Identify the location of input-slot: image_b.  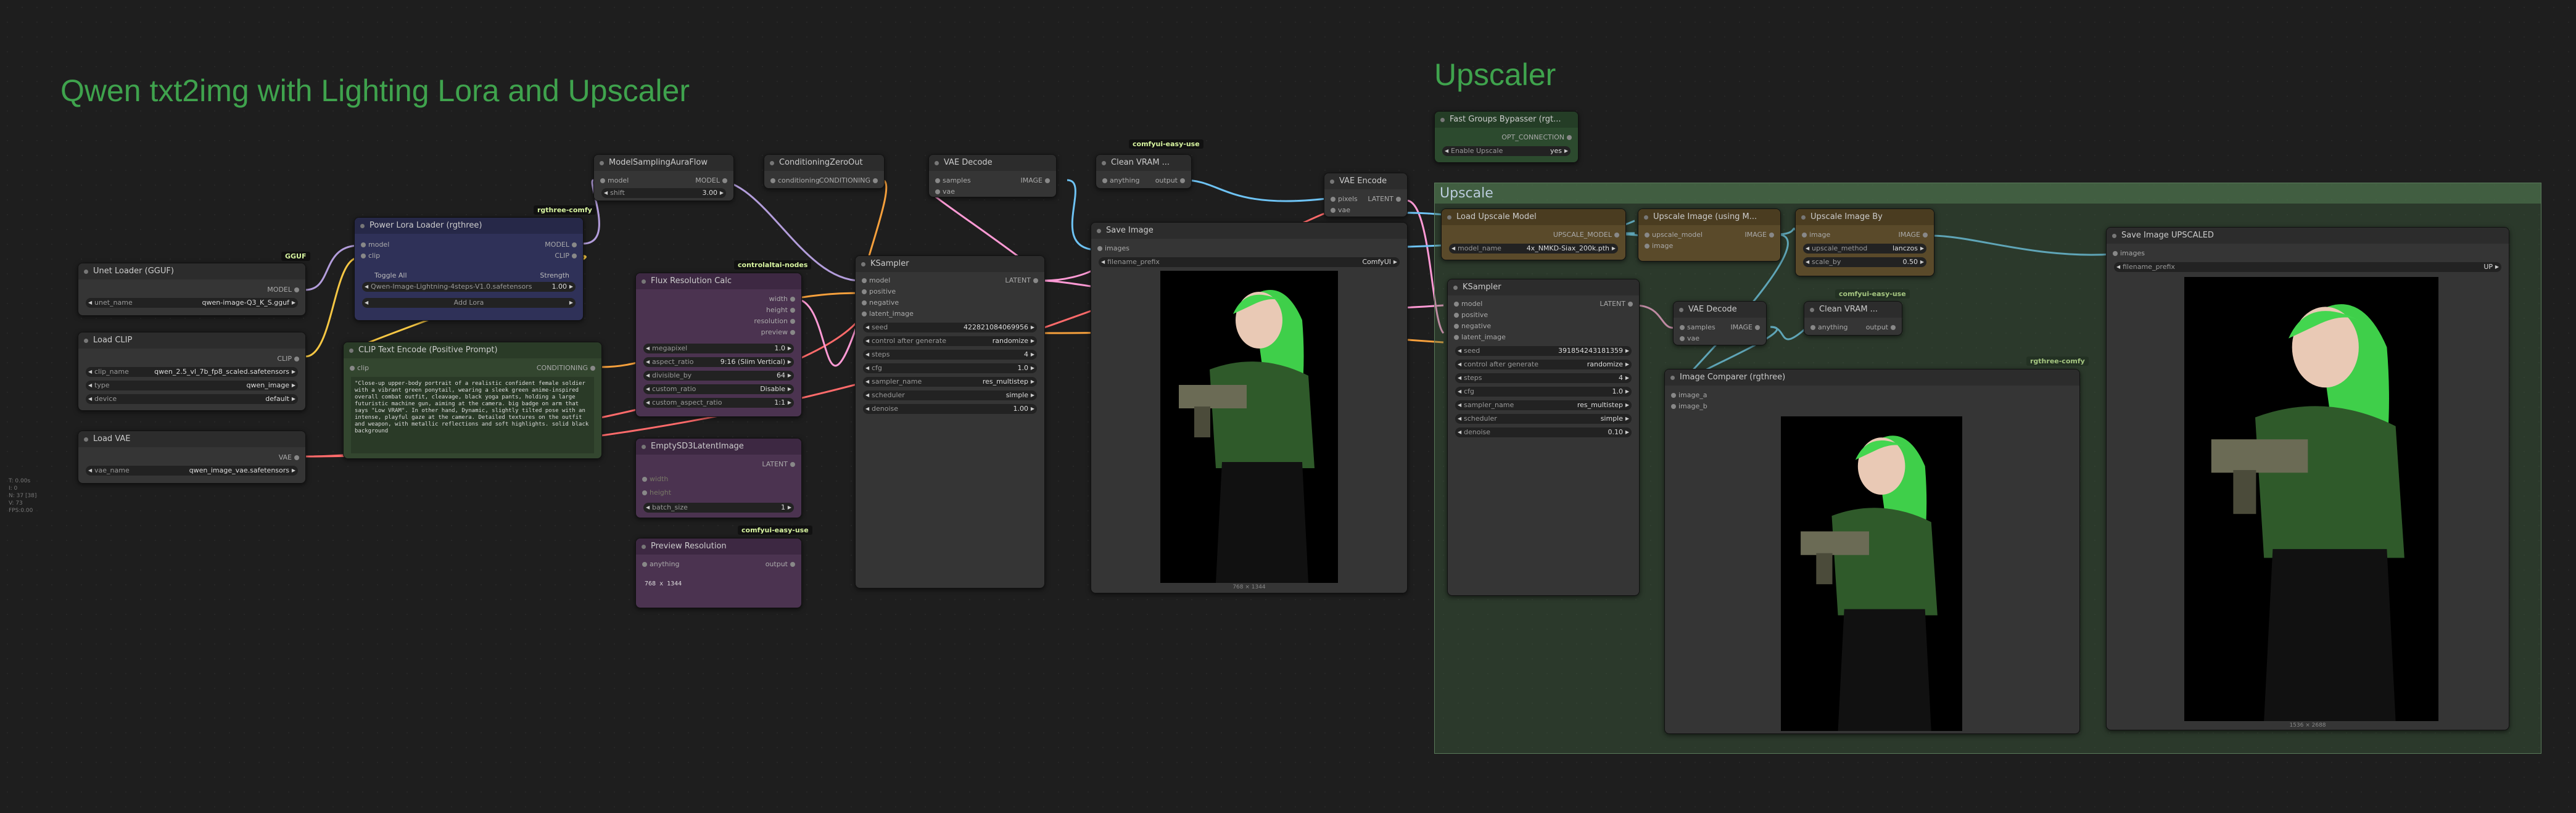
(1689, 406).